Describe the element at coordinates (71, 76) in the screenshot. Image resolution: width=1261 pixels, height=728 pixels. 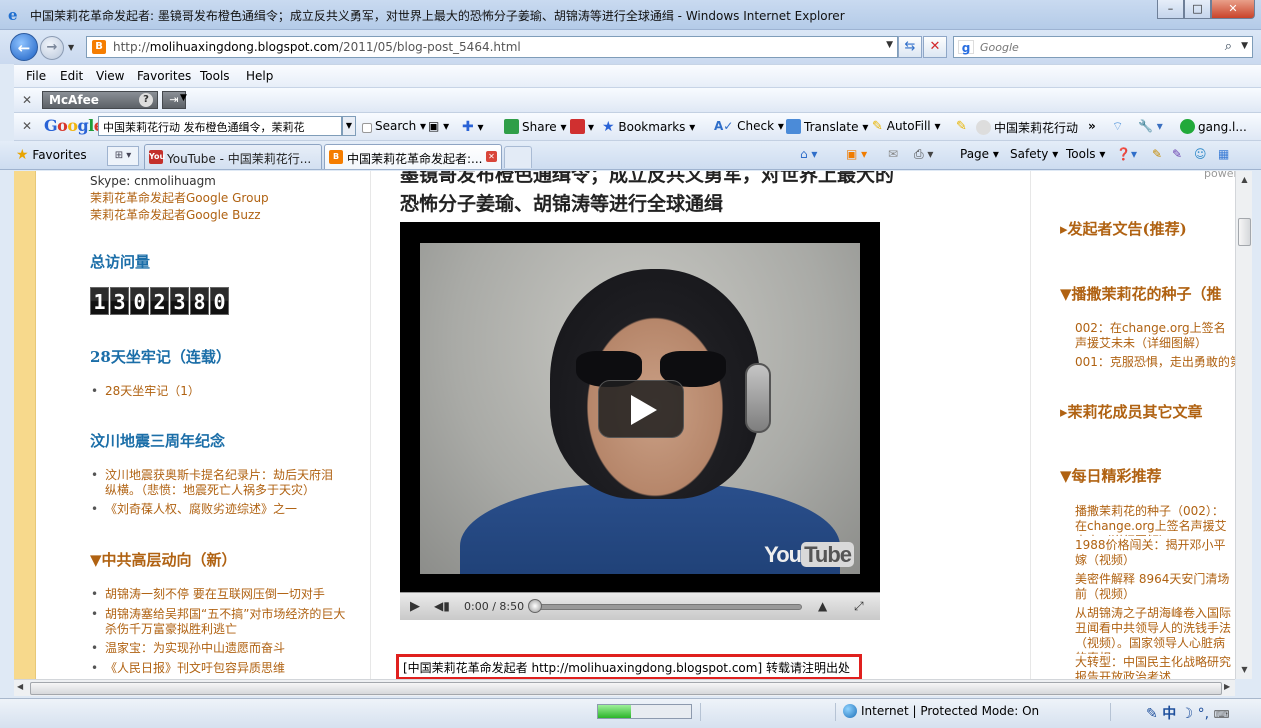
I see `menu-edit: Edit` at that location.